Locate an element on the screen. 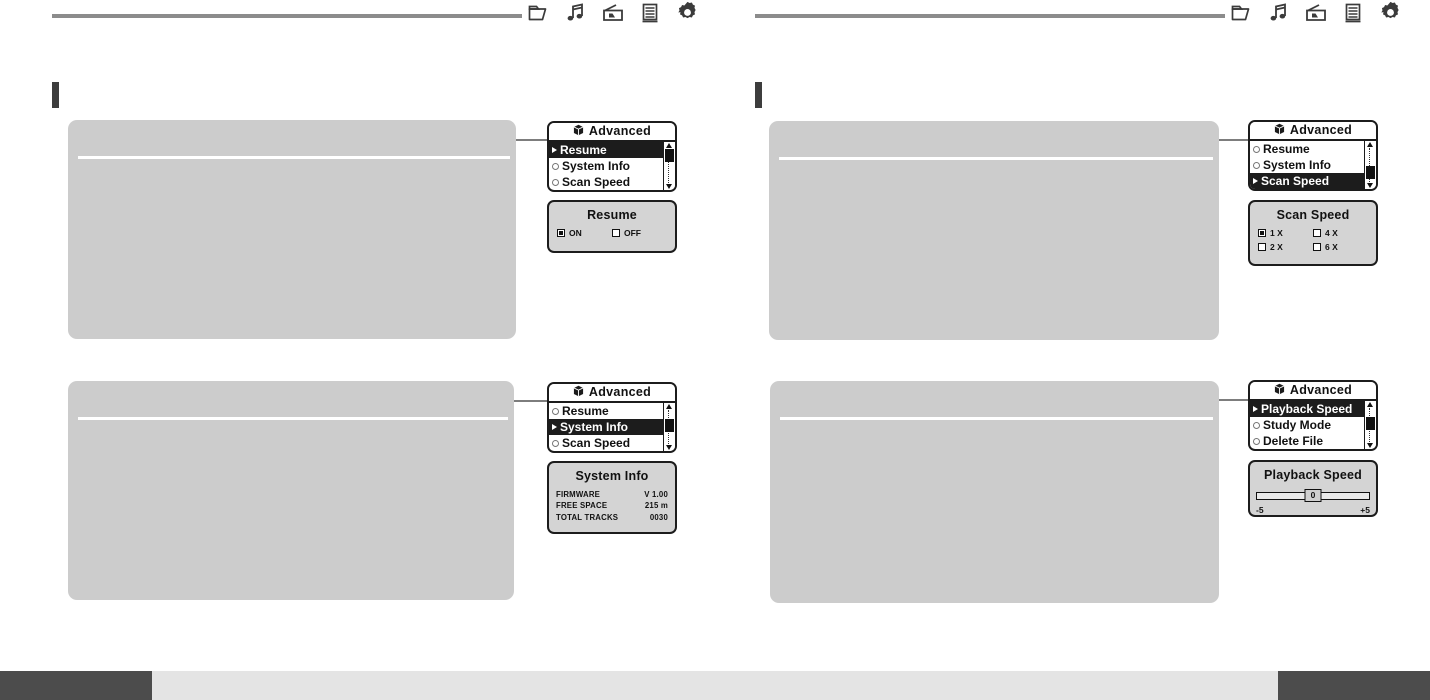 Image resolution: width=1430 pixels, height=700 pixels. info-label: FIRMWARE is located at coordinates (578, 494).